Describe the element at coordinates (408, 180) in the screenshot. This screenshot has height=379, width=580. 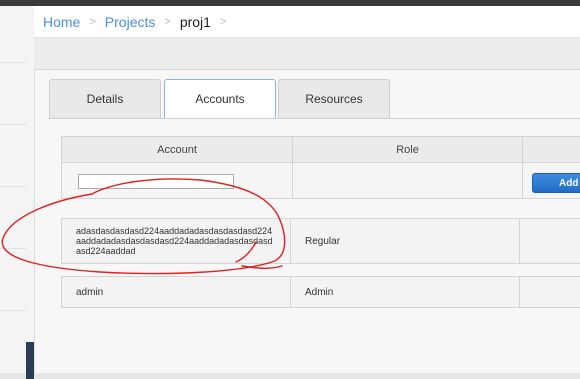
I see `role-input-cell` at that location.